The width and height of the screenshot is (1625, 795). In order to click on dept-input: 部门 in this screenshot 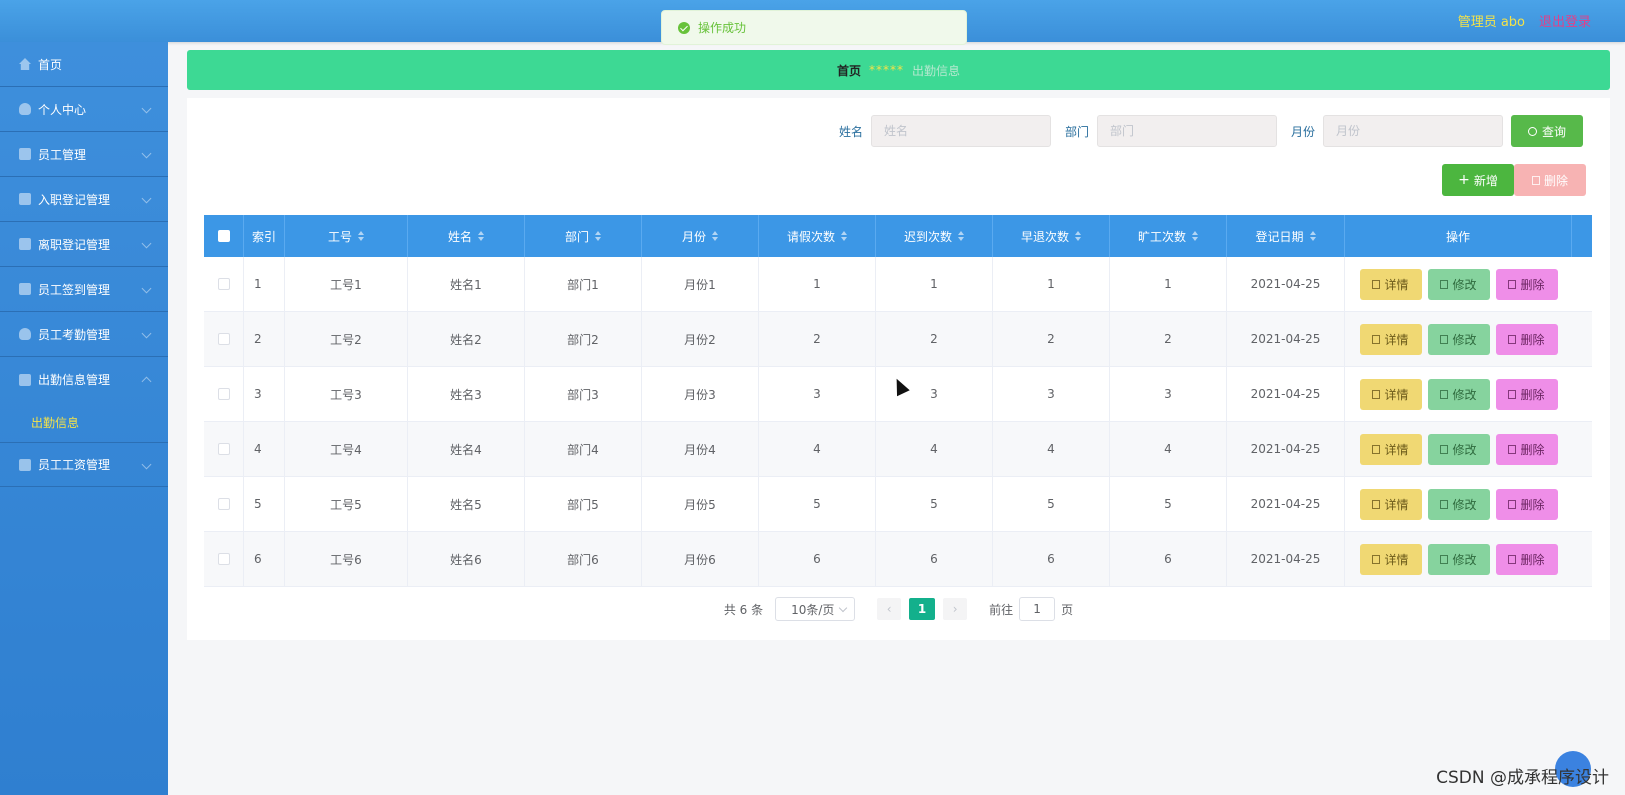, I will do `click(1186, 131)`.